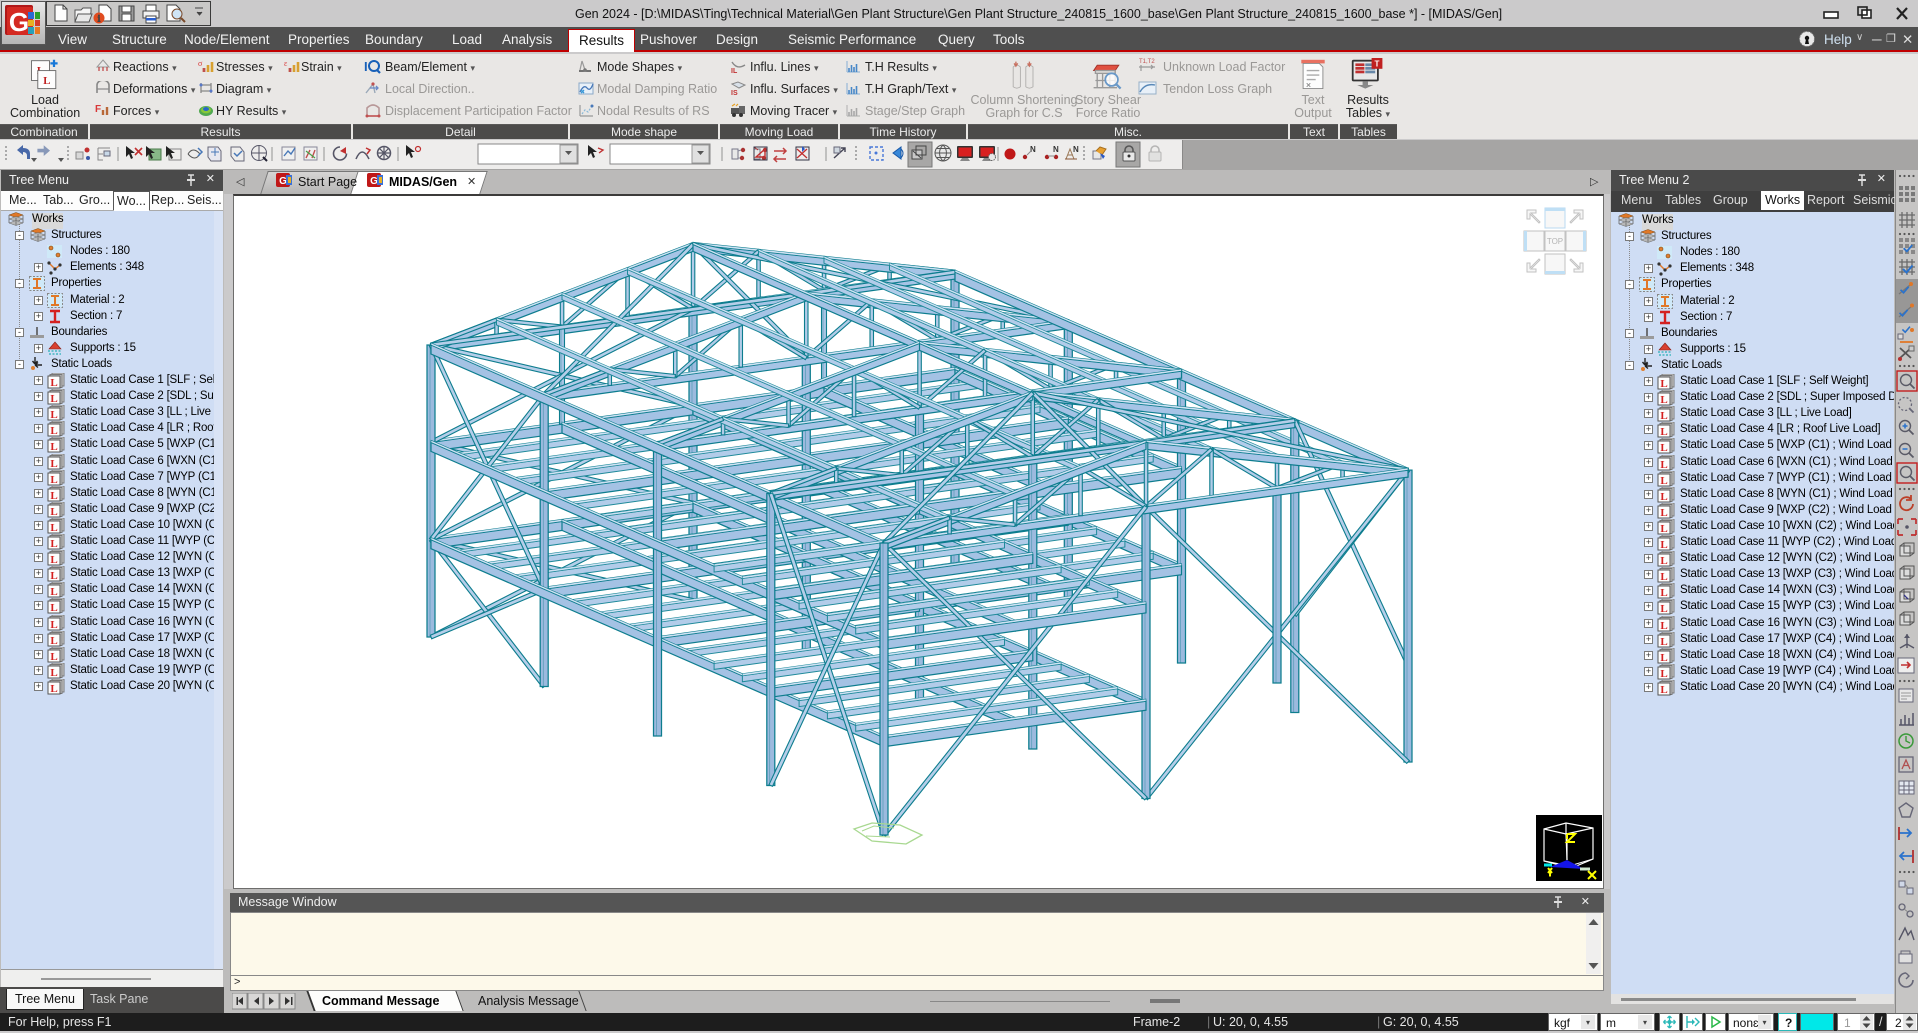 The image size is (1918, 1033). I want to click on svg-text: ε, so click(286, 63).